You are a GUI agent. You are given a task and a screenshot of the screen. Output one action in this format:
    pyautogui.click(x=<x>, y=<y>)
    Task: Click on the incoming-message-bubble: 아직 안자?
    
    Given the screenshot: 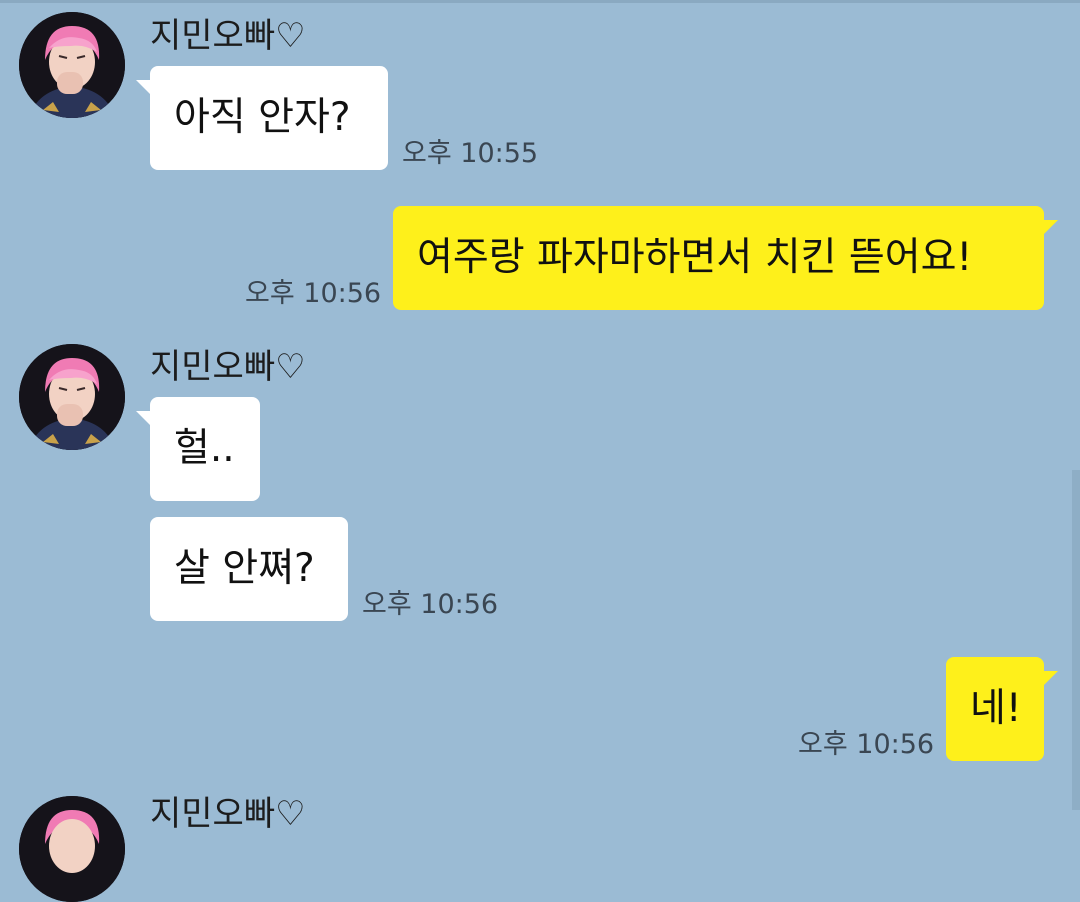 What is the action you would take?
    pyautogui.click(x=262, y=118)
    